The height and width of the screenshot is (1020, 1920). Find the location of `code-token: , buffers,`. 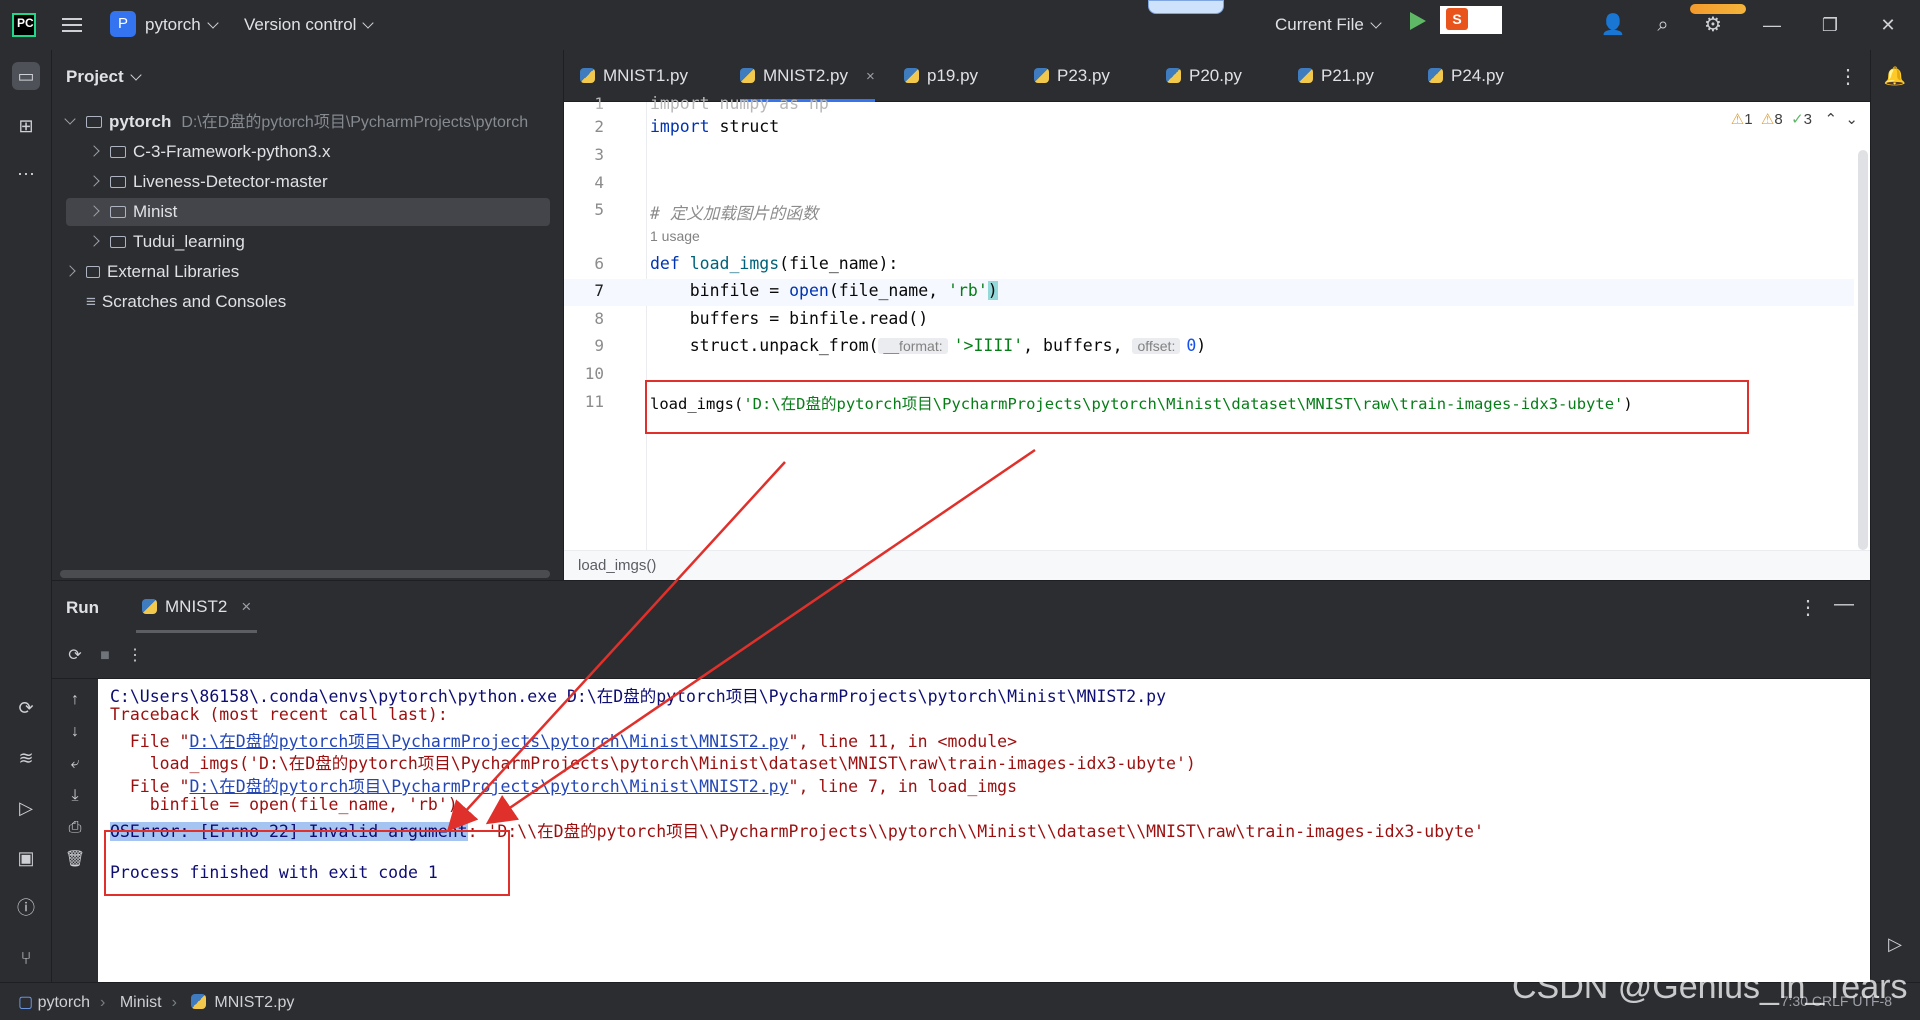

code-token: , buffers, is located at coordinates (1078, 345).